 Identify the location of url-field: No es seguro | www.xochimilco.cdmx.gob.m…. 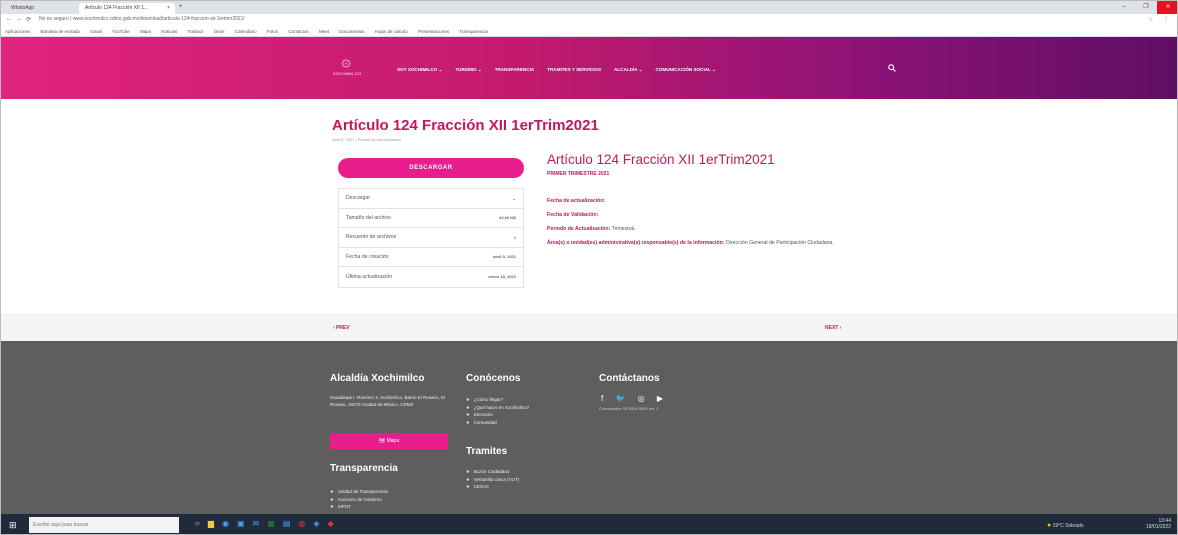
(142, 19).